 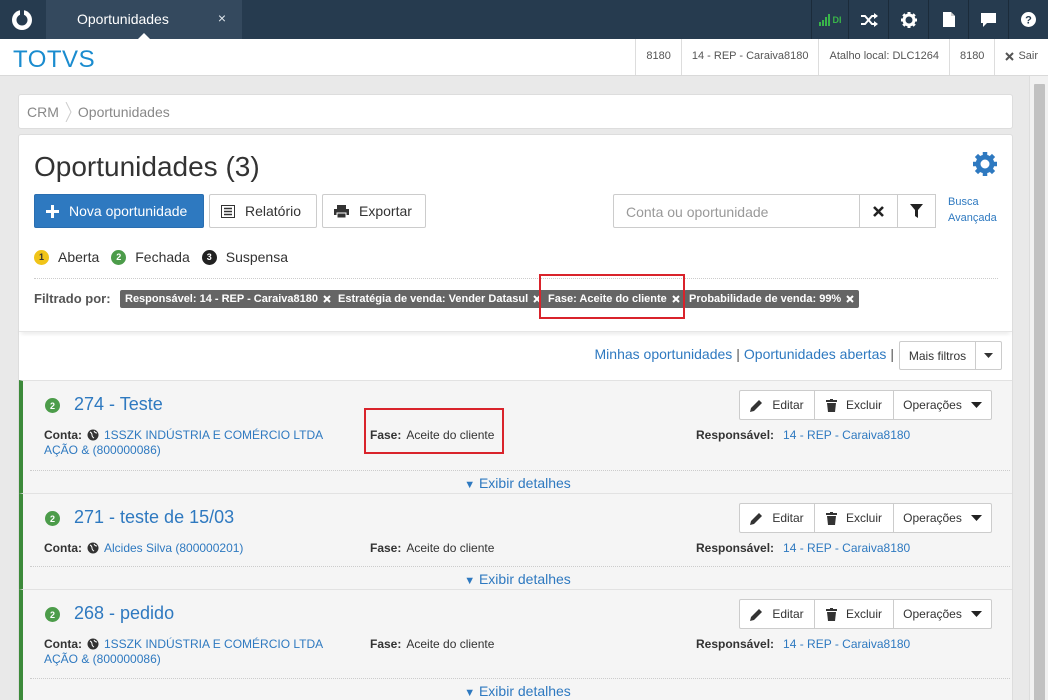 What do you see at coordinates (43, 112) in the screenshot?
I see `breadcrumb-crm: CRM` at bounding box center [43, 112].